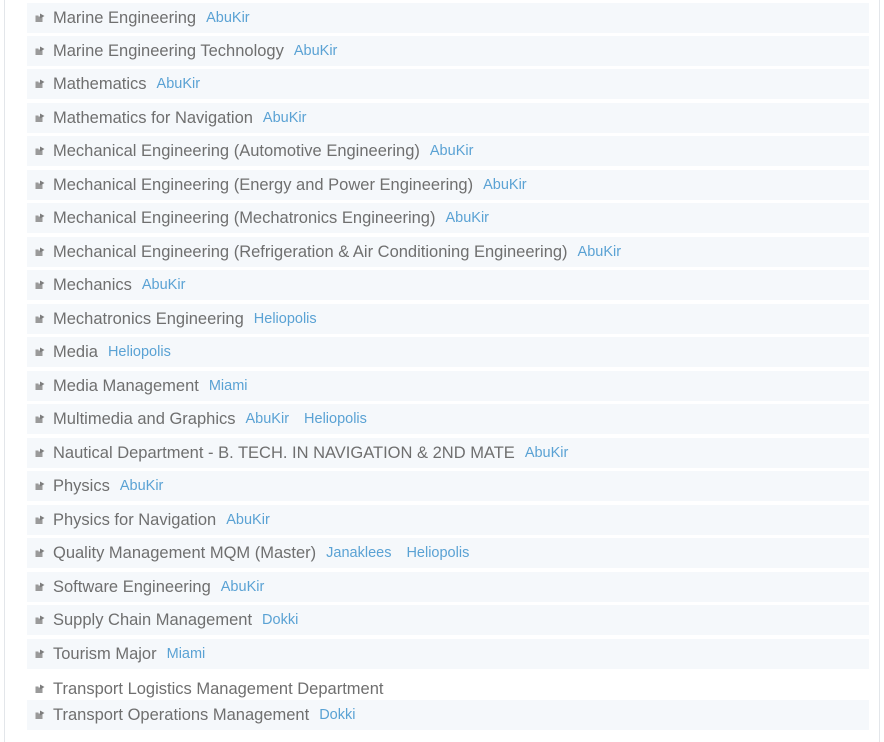 The height and width of the screenshot is (742, 884). I want to click on program-title: Physics for Navigation, so click(134, 520).